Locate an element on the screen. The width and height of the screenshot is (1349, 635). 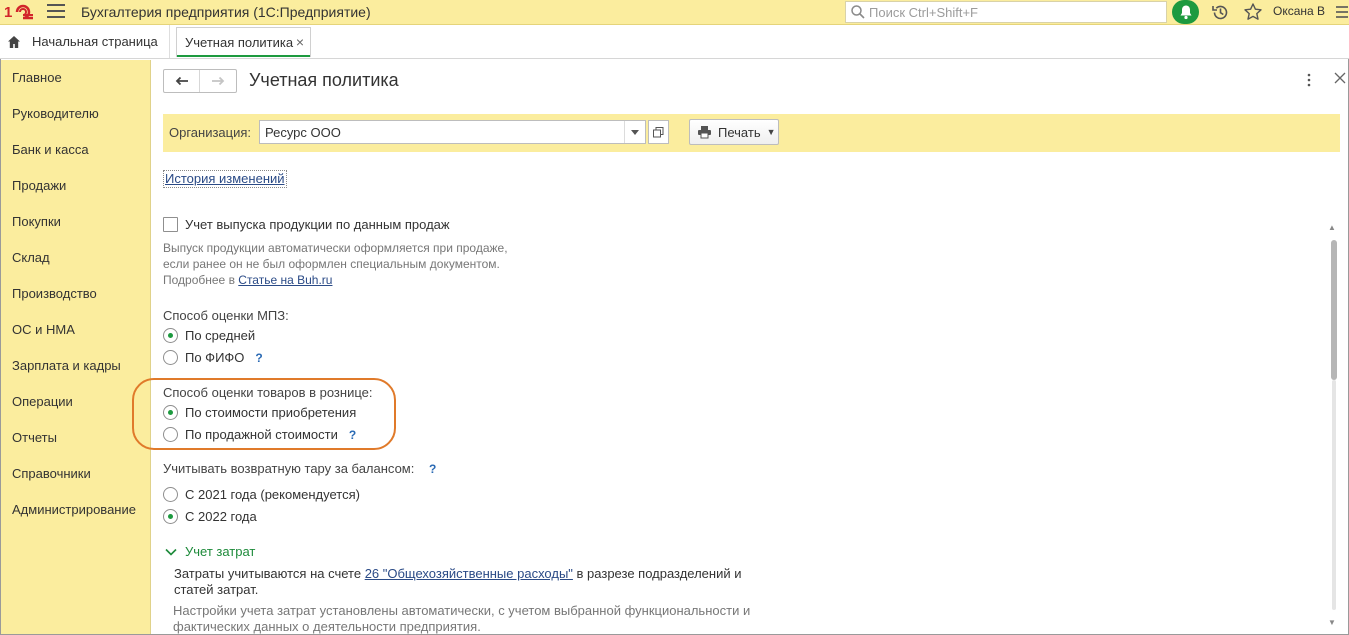
history-icon is located at coordinates (1220, 12).